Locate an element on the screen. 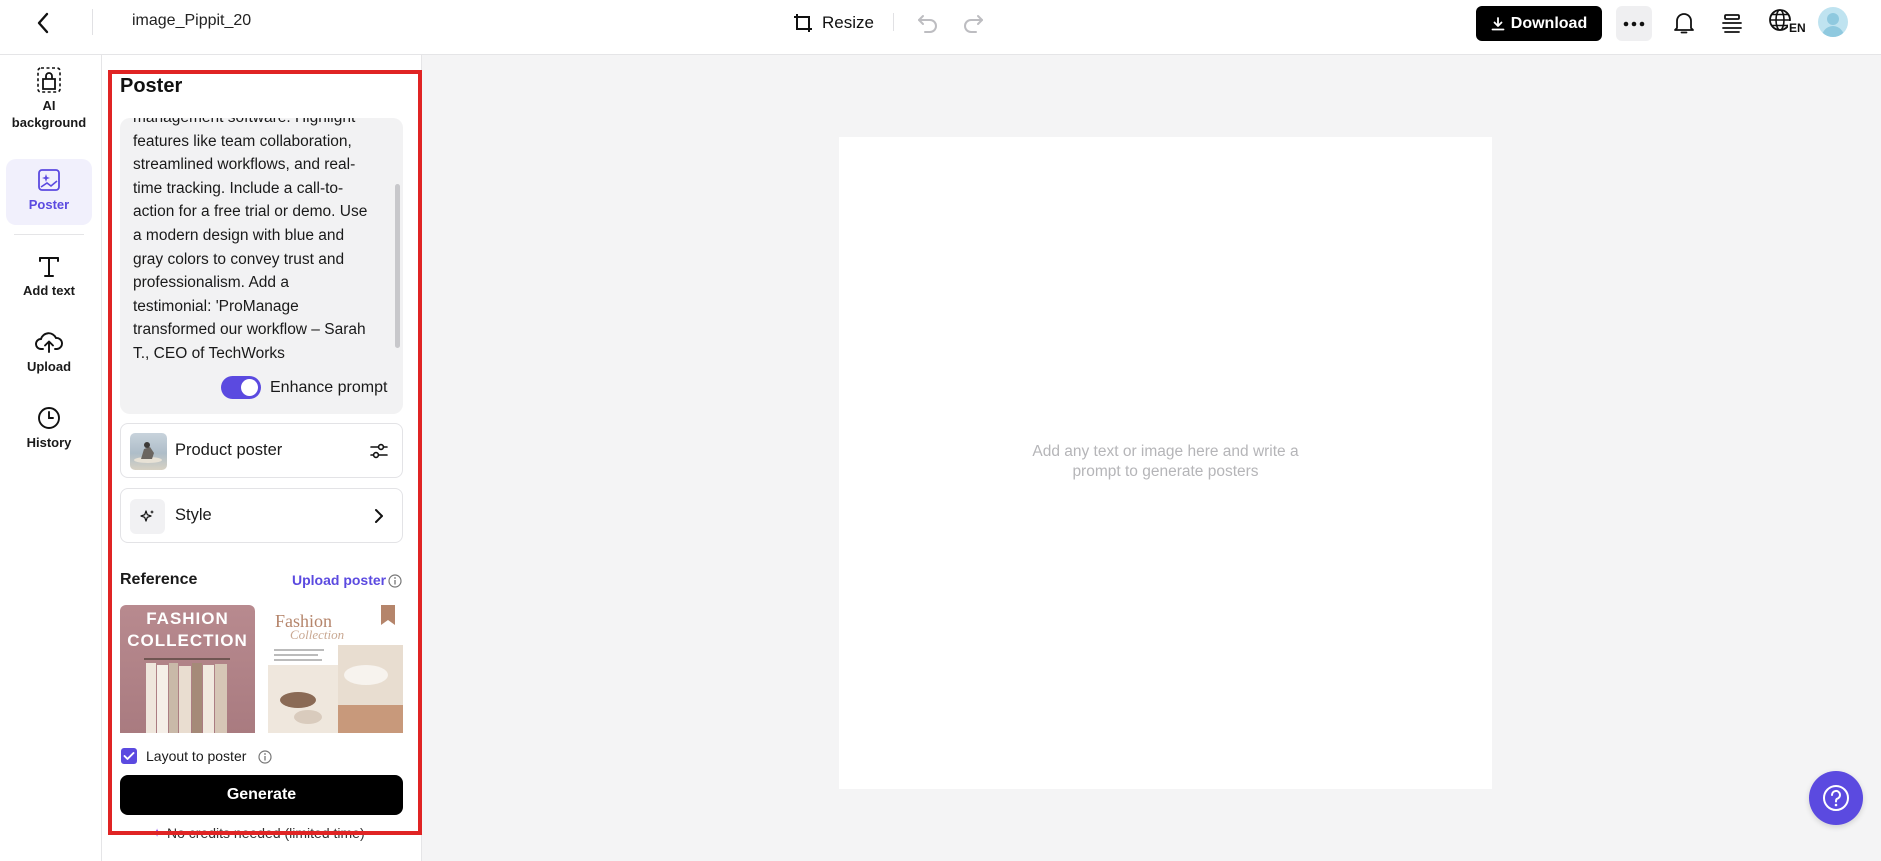 The height and width of the screenshot is (861, 1881). prompt-scrollbar is located at coordinates (397, 266).